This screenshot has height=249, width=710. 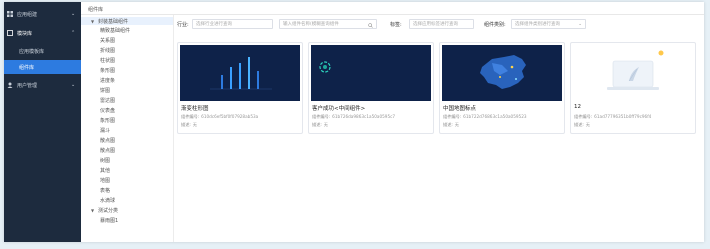 I want to click on thumbnail-ring, so click(x=371, y=73).